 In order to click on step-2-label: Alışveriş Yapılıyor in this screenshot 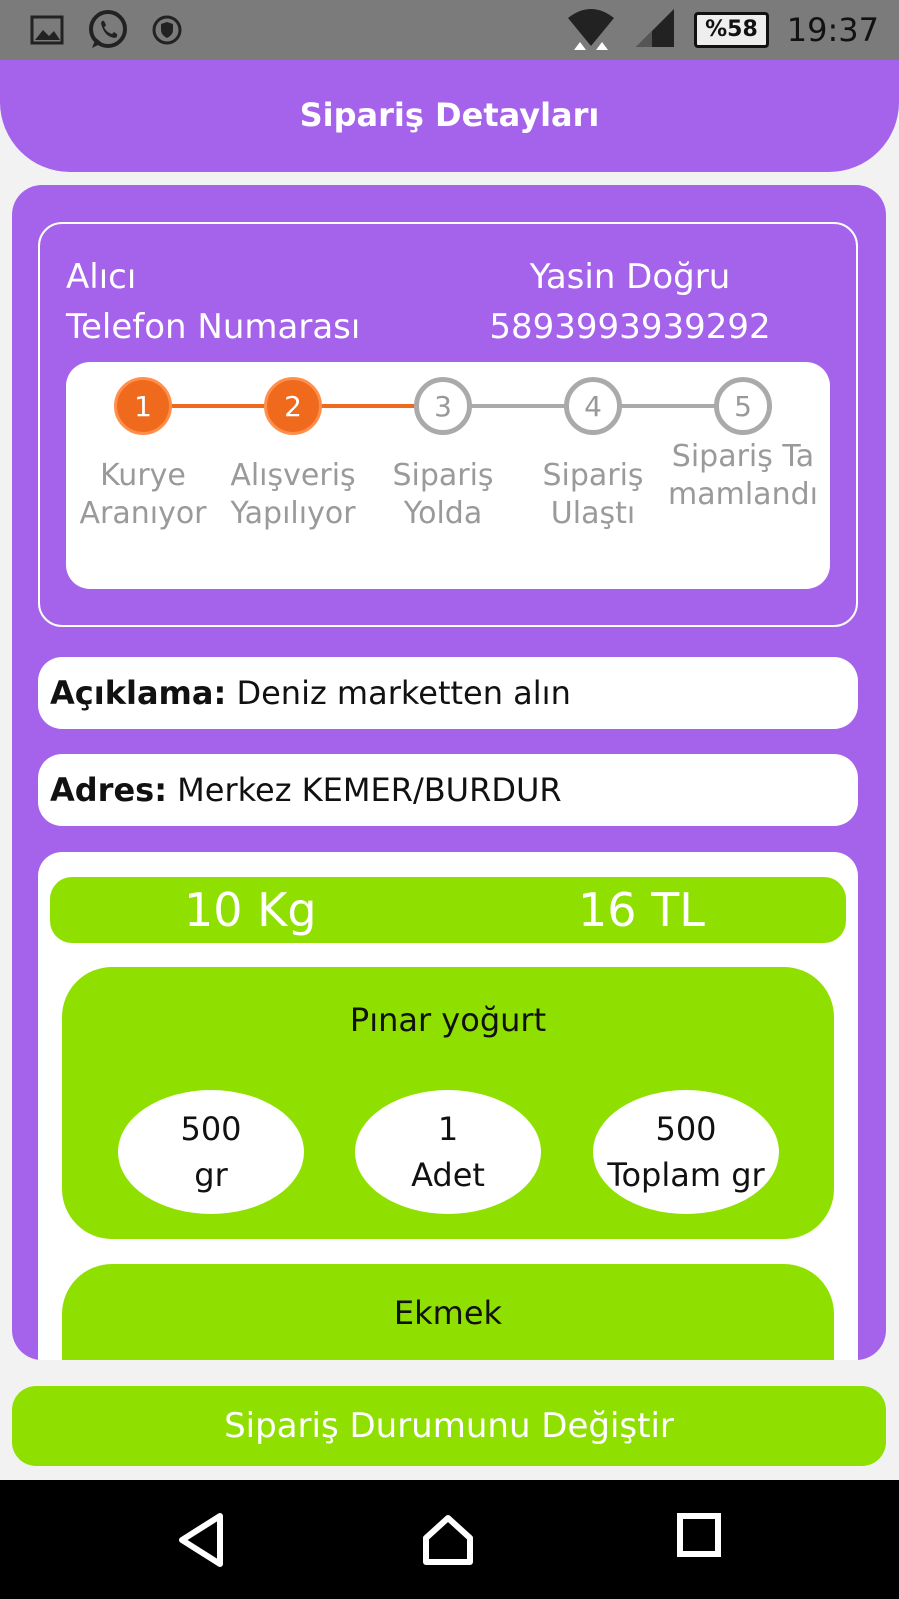, I will do `click(293, 494)`.